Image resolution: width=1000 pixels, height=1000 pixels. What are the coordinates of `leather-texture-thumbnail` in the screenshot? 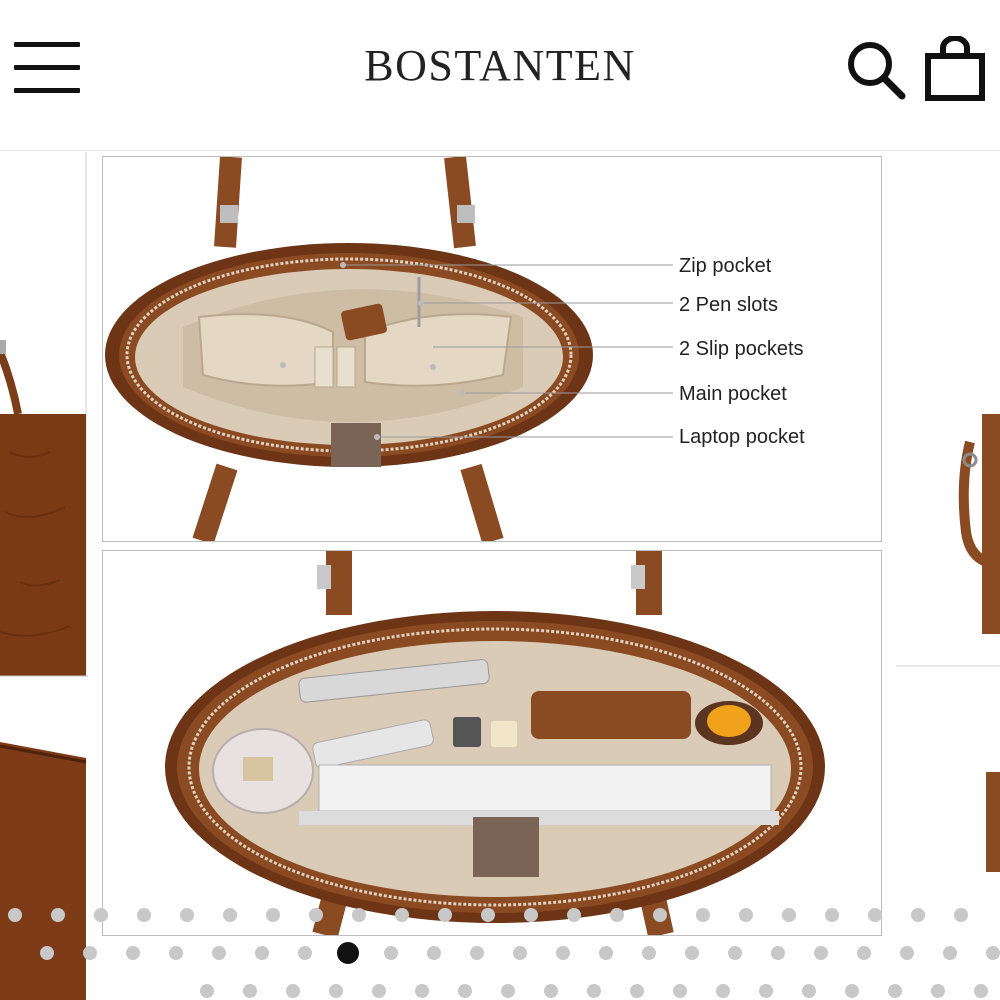 It's located at (44, 576).